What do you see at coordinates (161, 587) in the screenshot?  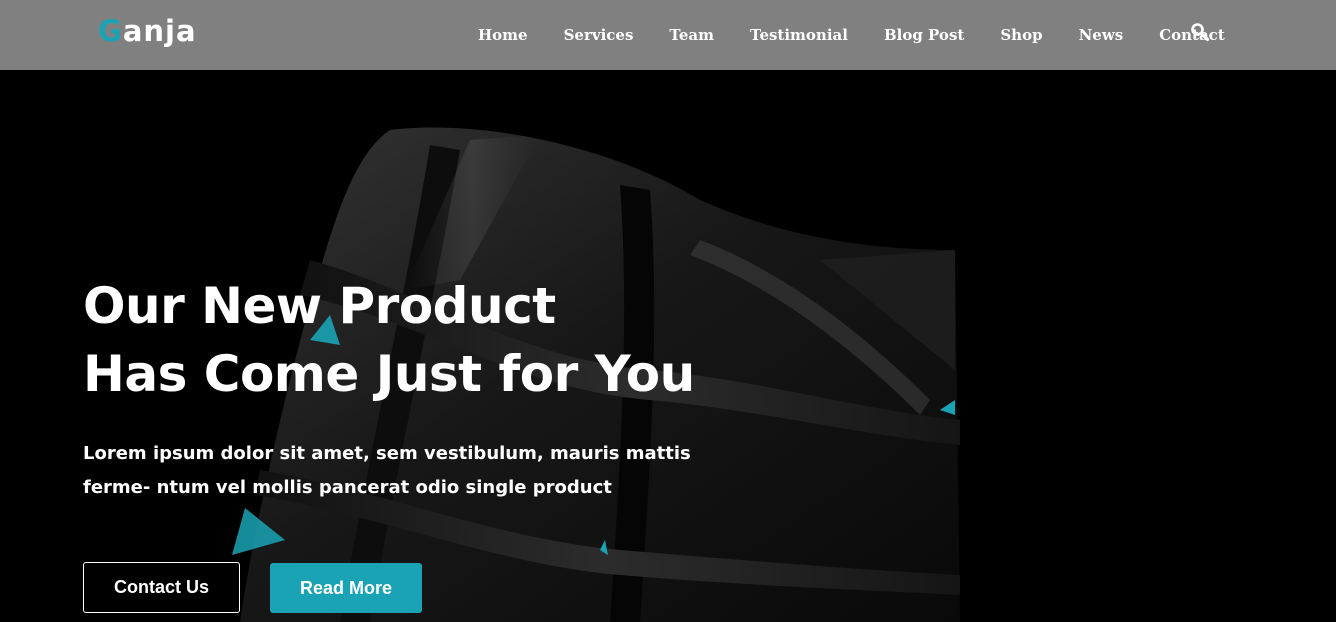 I see `contact-us-button: Contact Us` at bounding box center [161, 587].